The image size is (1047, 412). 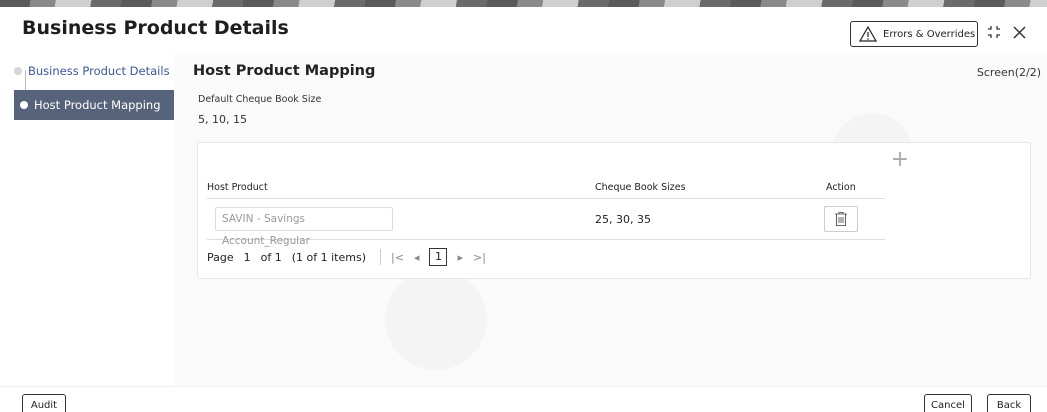 I want to click on next-page-icon: ▸, so click(x=460, y=257).